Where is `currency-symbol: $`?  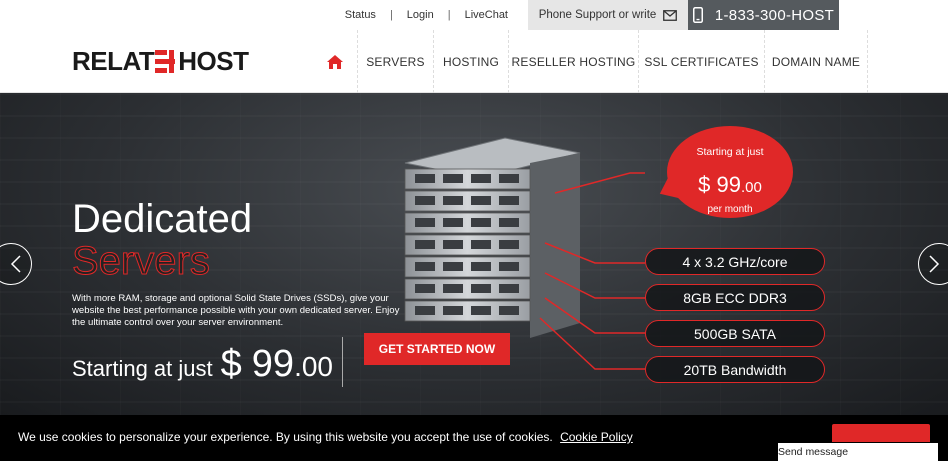
currency-symbol: $ is located at coordinates (231, 364).